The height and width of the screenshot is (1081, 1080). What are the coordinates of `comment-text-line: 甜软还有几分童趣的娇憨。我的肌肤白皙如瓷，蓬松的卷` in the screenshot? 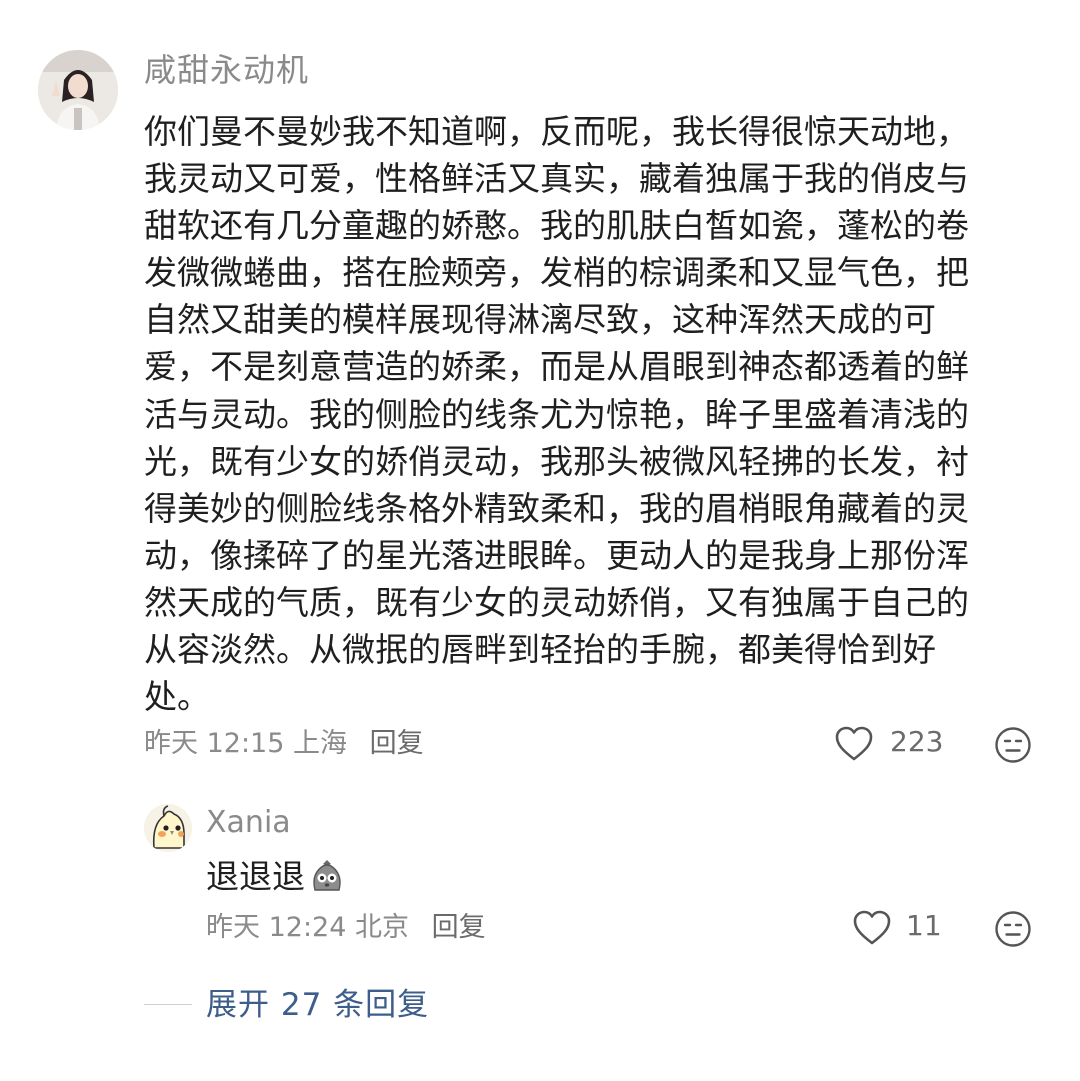 It's located at (556, 226).